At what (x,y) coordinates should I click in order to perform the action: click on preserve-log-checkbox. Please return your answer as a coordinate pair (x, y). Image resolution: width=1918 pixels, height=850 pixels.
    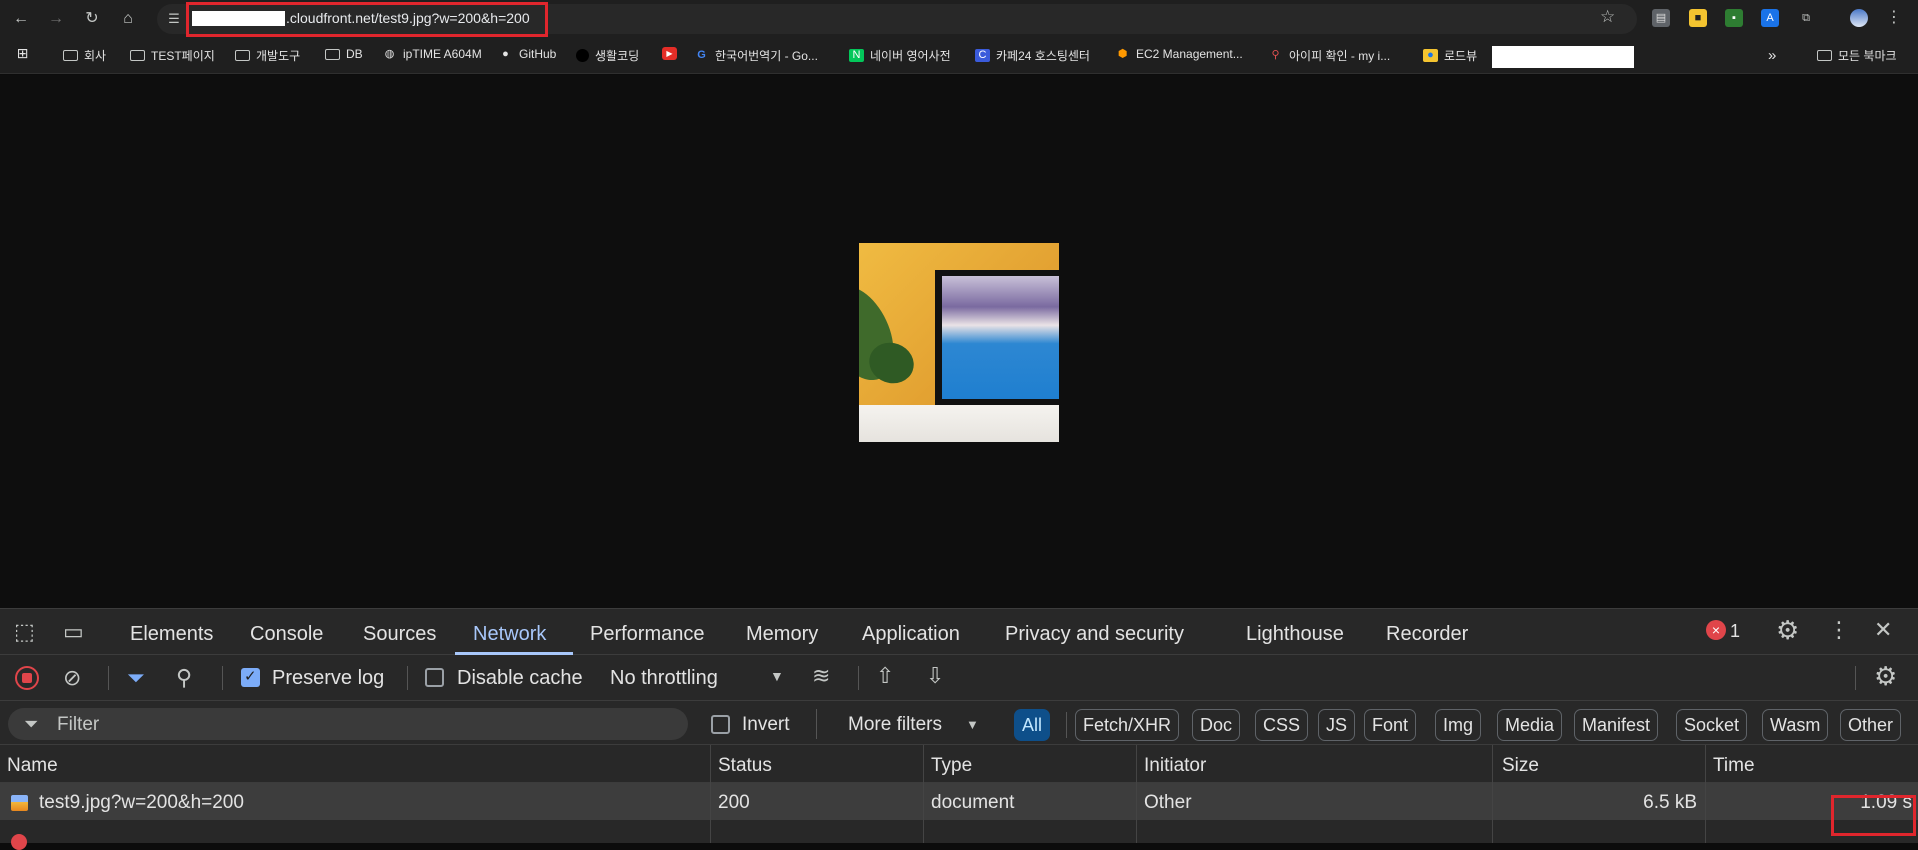
    Looking at the image, I should click on (250, 677).